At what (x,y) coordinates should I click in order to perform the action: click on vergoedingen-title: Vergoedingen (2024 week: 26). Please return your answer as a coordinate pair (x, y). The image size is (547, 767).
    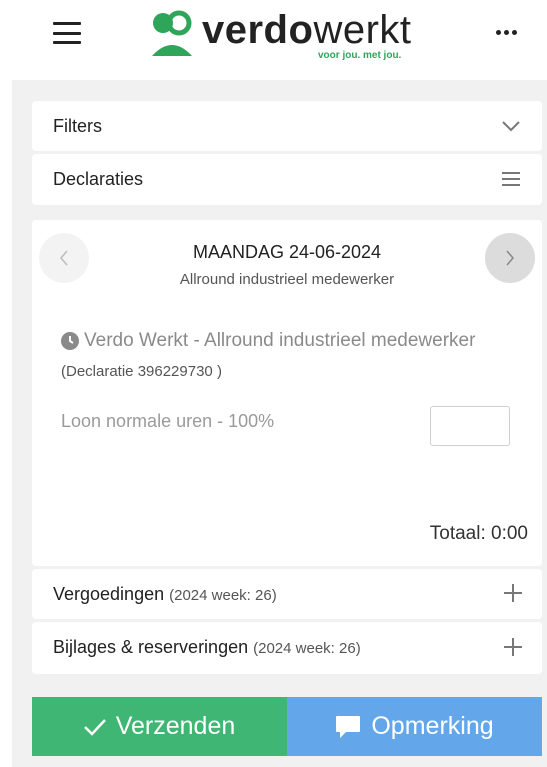
    Looking at the image, I should click on (165, 594).